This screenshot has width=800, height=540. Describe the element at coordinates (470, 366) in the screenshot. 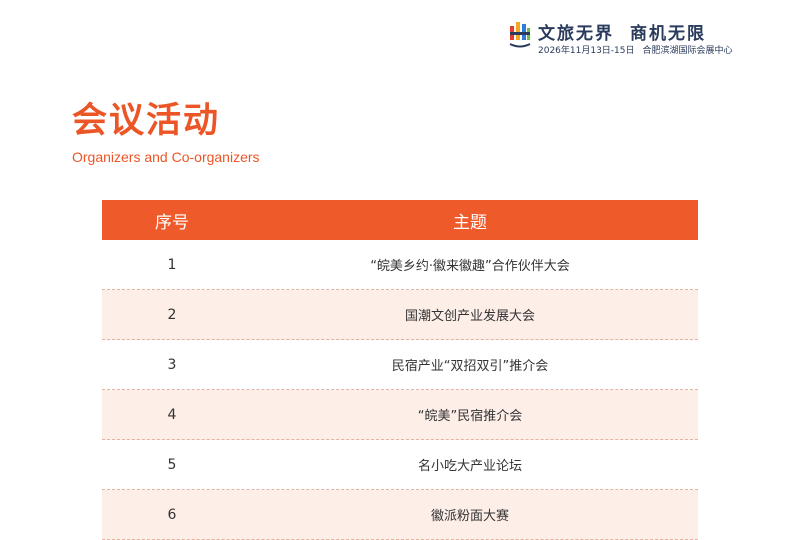

I see `row-topic: 民宿产业“双招双引”推介会` at that location.